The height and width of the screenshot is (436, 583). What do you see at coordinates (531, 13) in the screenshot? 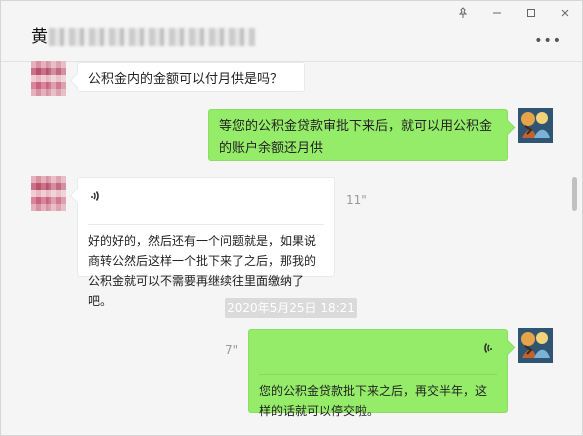
I see `maximize-icon` at bounding box center [531, 13].